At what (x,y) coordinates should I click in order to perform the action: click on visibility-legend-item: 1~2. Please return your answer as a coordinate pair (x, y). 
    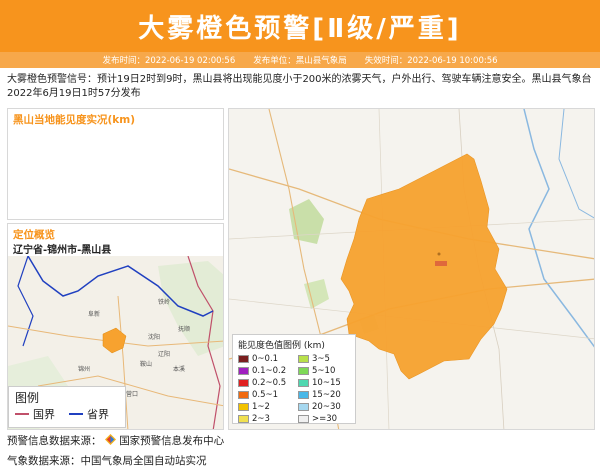
    Looking at the image, I should click on (268, 407).